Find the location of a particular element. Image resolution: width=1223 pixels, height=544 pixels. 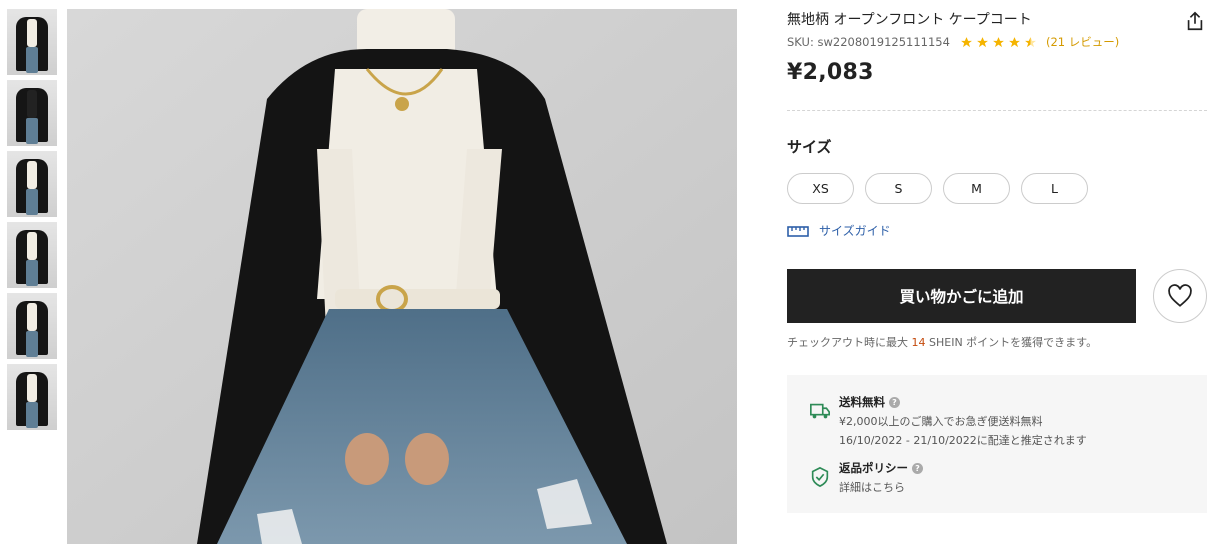

points-note: チェックアウト時に最大 14 SHEIN ポイントを獲得できます。 is located at coordinates (942, 342).